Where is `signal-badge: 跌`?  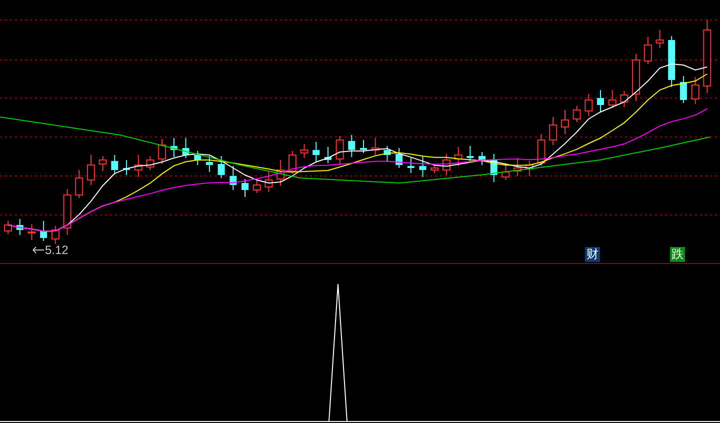 signal-badge: 跌 is located at coordinates (677, 254).